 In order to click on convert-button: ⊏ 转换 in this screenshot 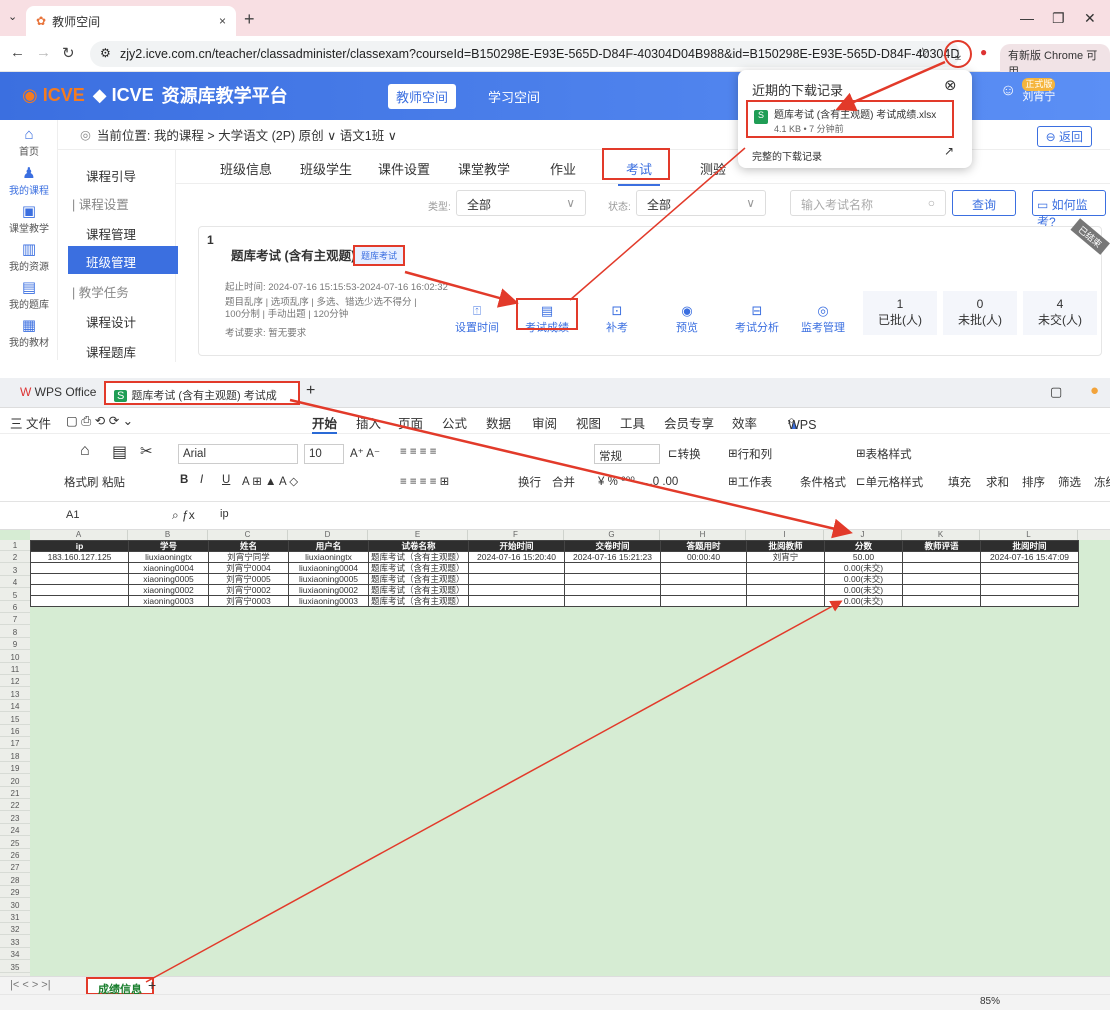, I will do `click(684, 453)`.